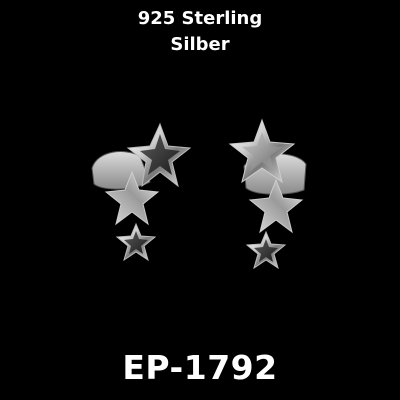 The height and width of the screenshot is (400, 400). I want to click on star-earring-left, so click(141, 192).